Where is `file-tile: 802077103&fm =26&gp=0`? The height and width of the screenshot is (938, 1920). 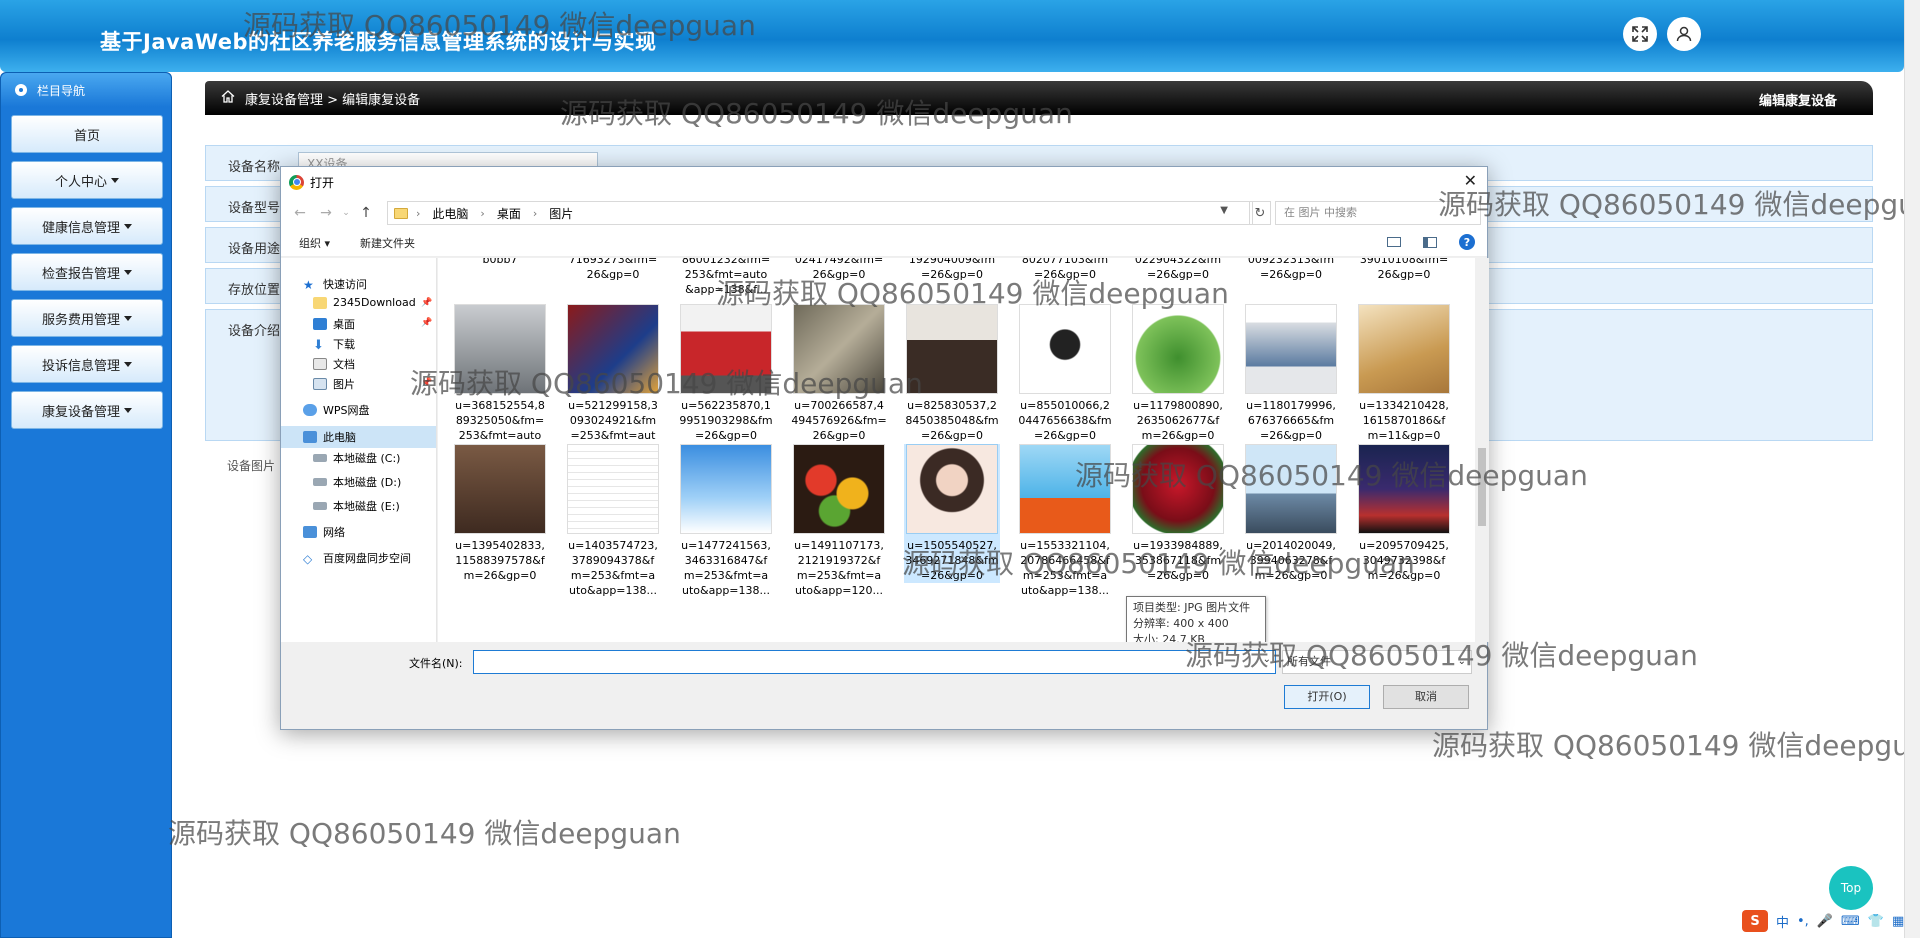
file-tile: 802077103&fm =26&gp=0 is located at coordinates (1065, 270).